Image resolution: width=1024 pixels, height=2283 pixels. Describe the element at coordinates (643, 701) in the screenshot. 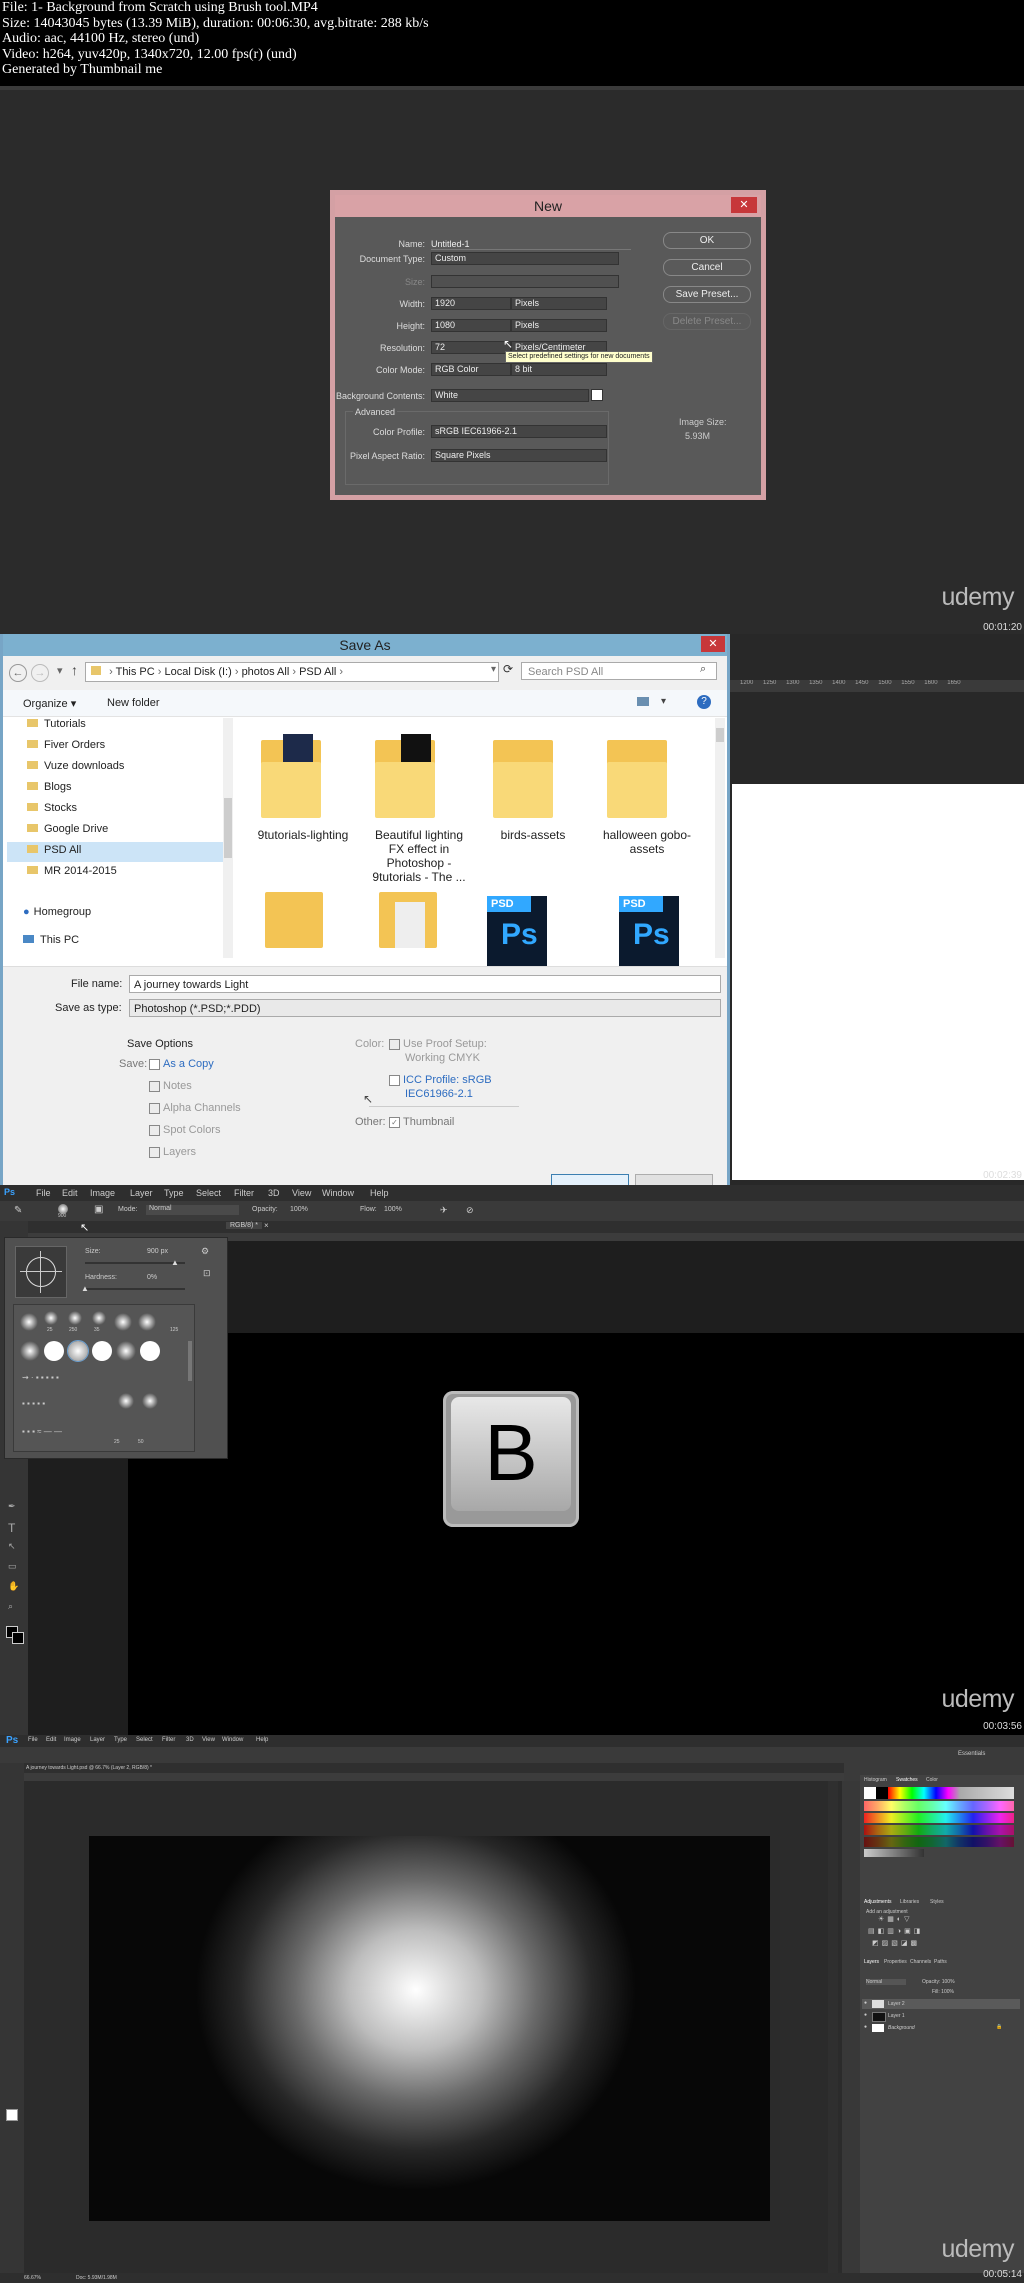

I see `view-icon` at that location.